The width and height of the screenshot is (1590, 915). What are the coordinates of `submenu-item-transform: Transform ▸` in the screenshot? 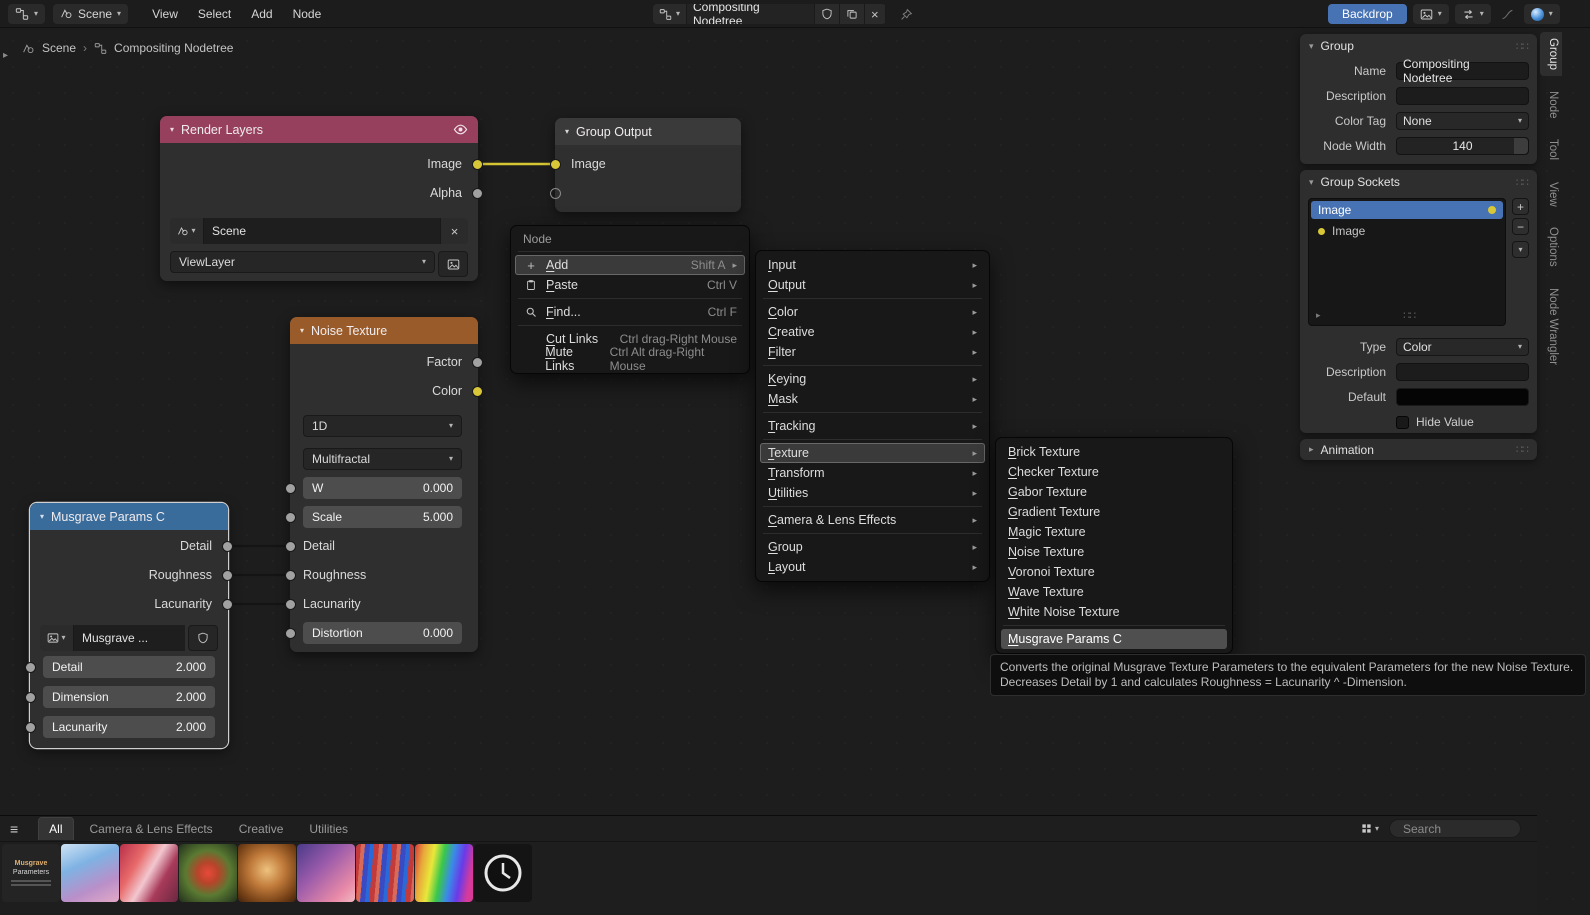 It's located at (872, 473).